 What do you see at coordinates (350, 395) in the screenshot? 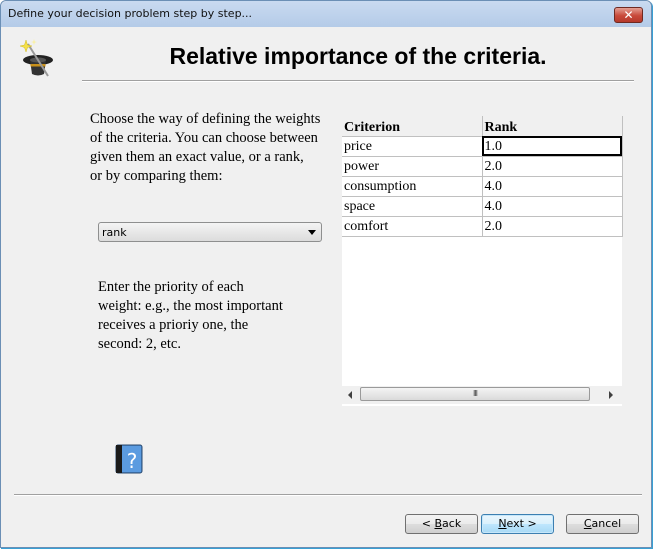
I see `scroll-left-arrow-icon` at bounding box center [350, 395].